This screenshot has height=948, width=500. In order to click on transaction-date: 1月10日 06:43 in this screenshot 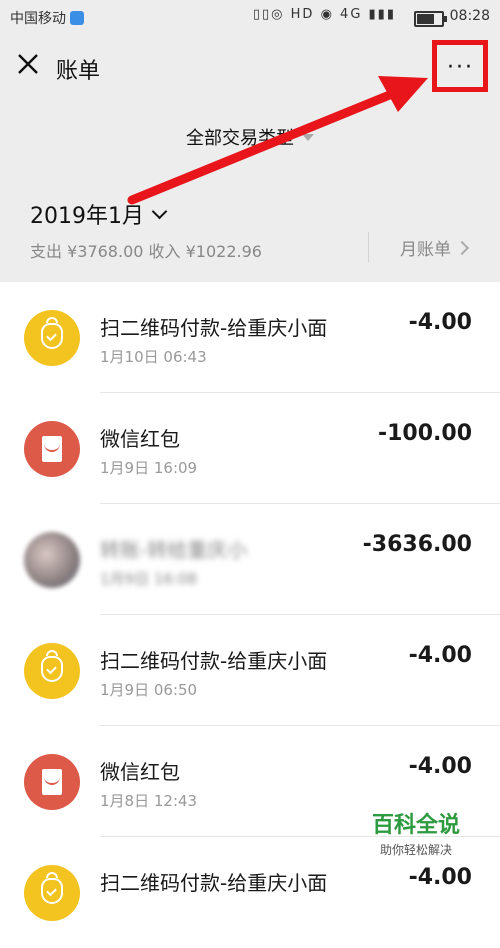, I will do `click(153, 357)`.